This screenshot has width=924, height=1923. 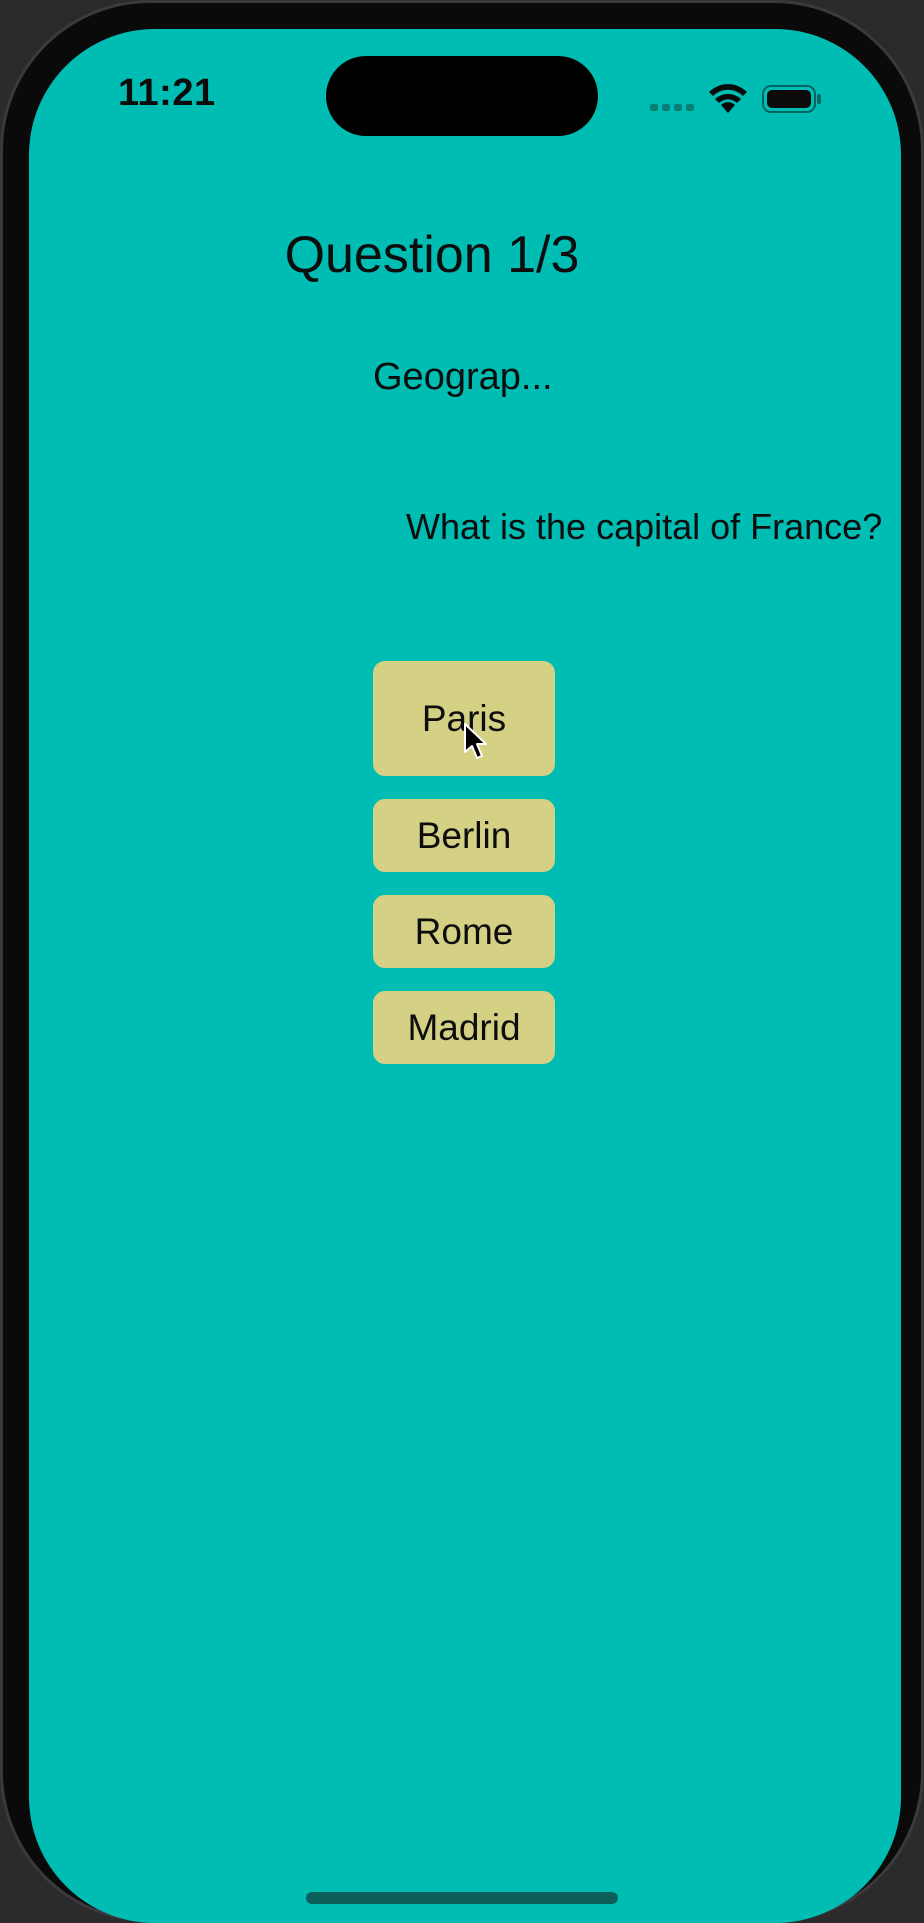 I want to click on answer-label: Rome, so click(x=464, y=931).